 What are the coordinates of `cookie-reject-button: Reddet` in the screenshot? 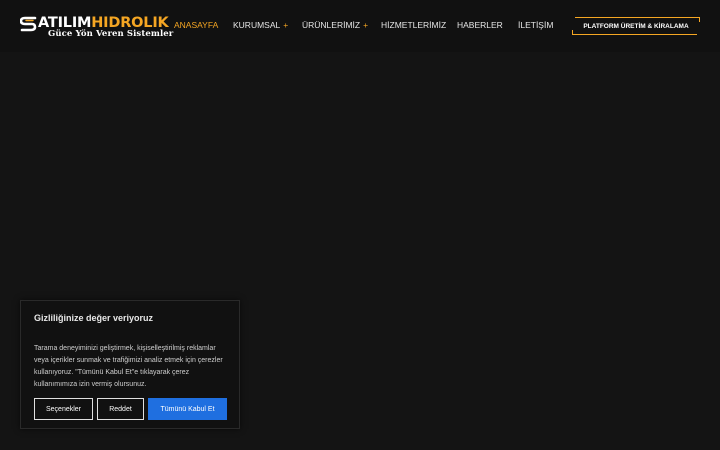 It's located at (120, 409).